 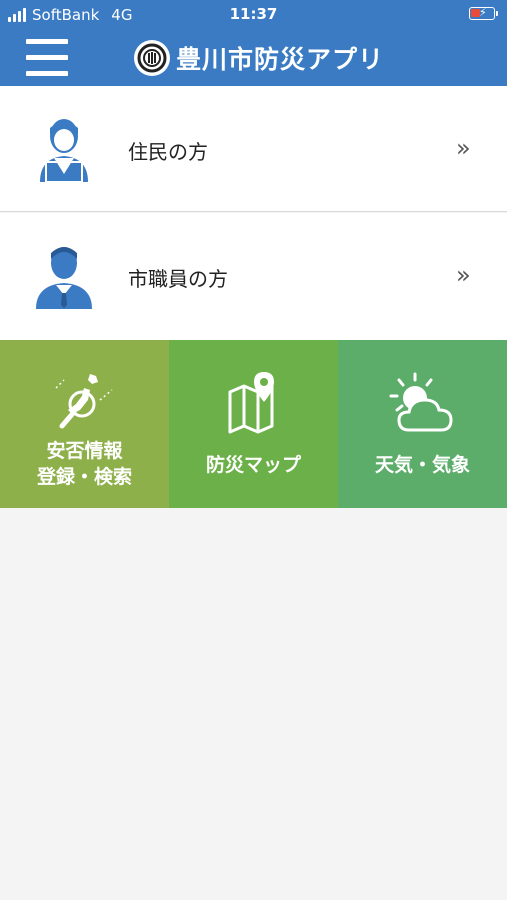 I want to click on status-bar: SoftBank 4G 11:37 ⚡, so click(x=253, y=15).